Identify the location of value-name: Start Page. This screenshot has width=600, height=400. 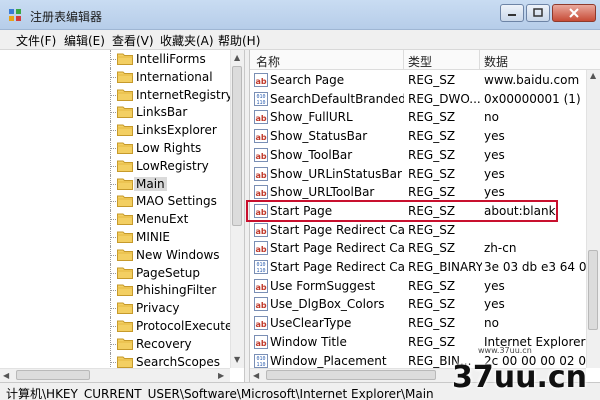
(301, 210).